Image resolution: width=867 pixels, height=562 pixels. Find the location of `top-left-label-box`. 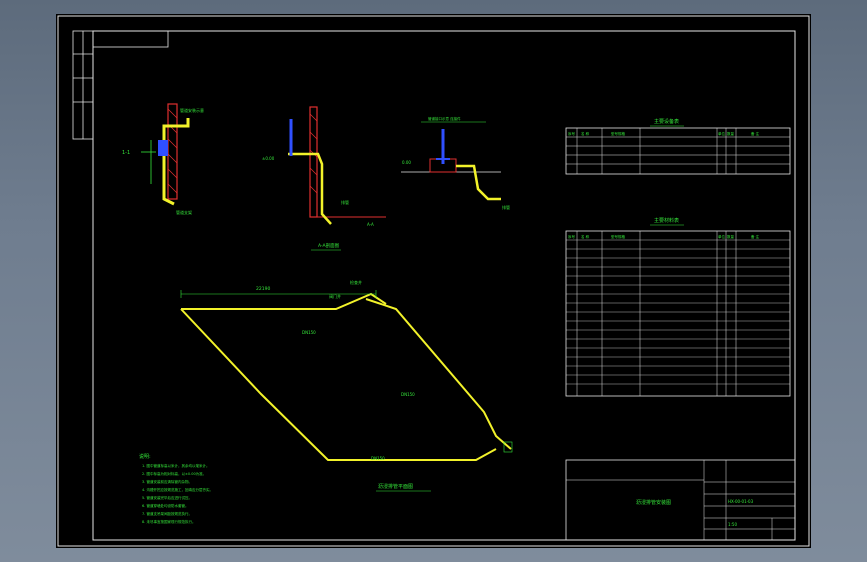

top-left-label-box is located at coordinates (130, 39).